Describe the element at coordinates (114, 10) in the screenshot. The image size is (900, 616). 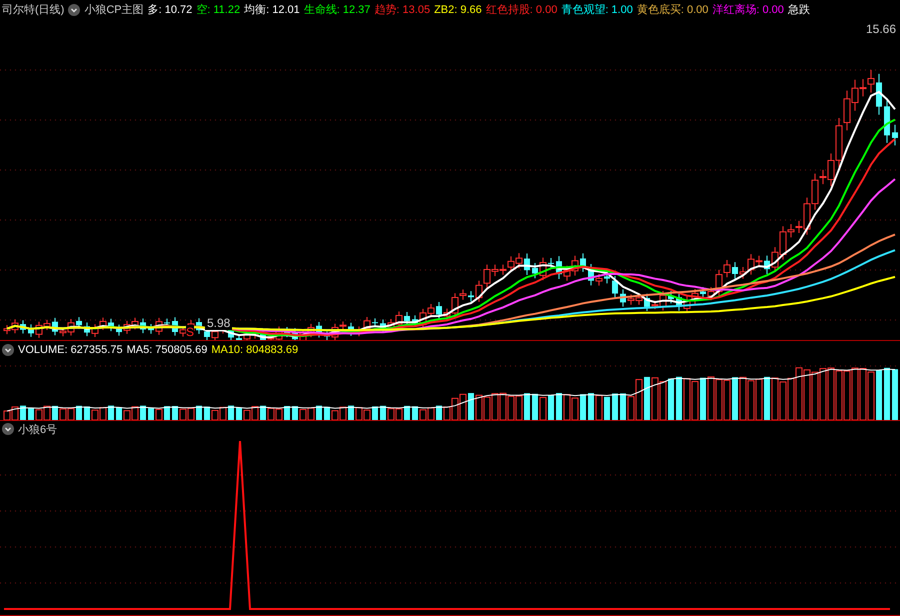
I see `indicator-name: 小狼CP主图` at that location.